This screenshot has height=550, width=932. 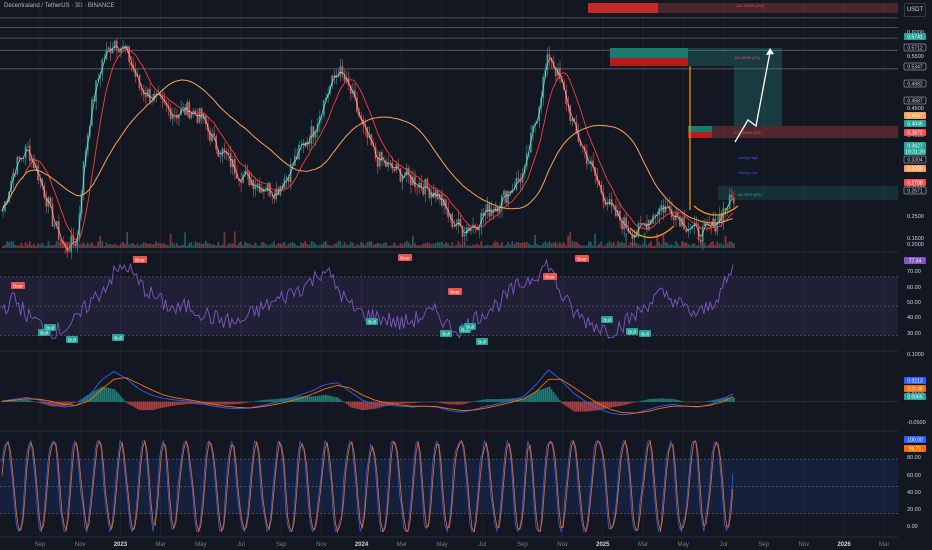 What do you see at coordinates (40, 545) in the screenshot?
I see `time-tick-label: Sep` at bounding box center [40, 545].